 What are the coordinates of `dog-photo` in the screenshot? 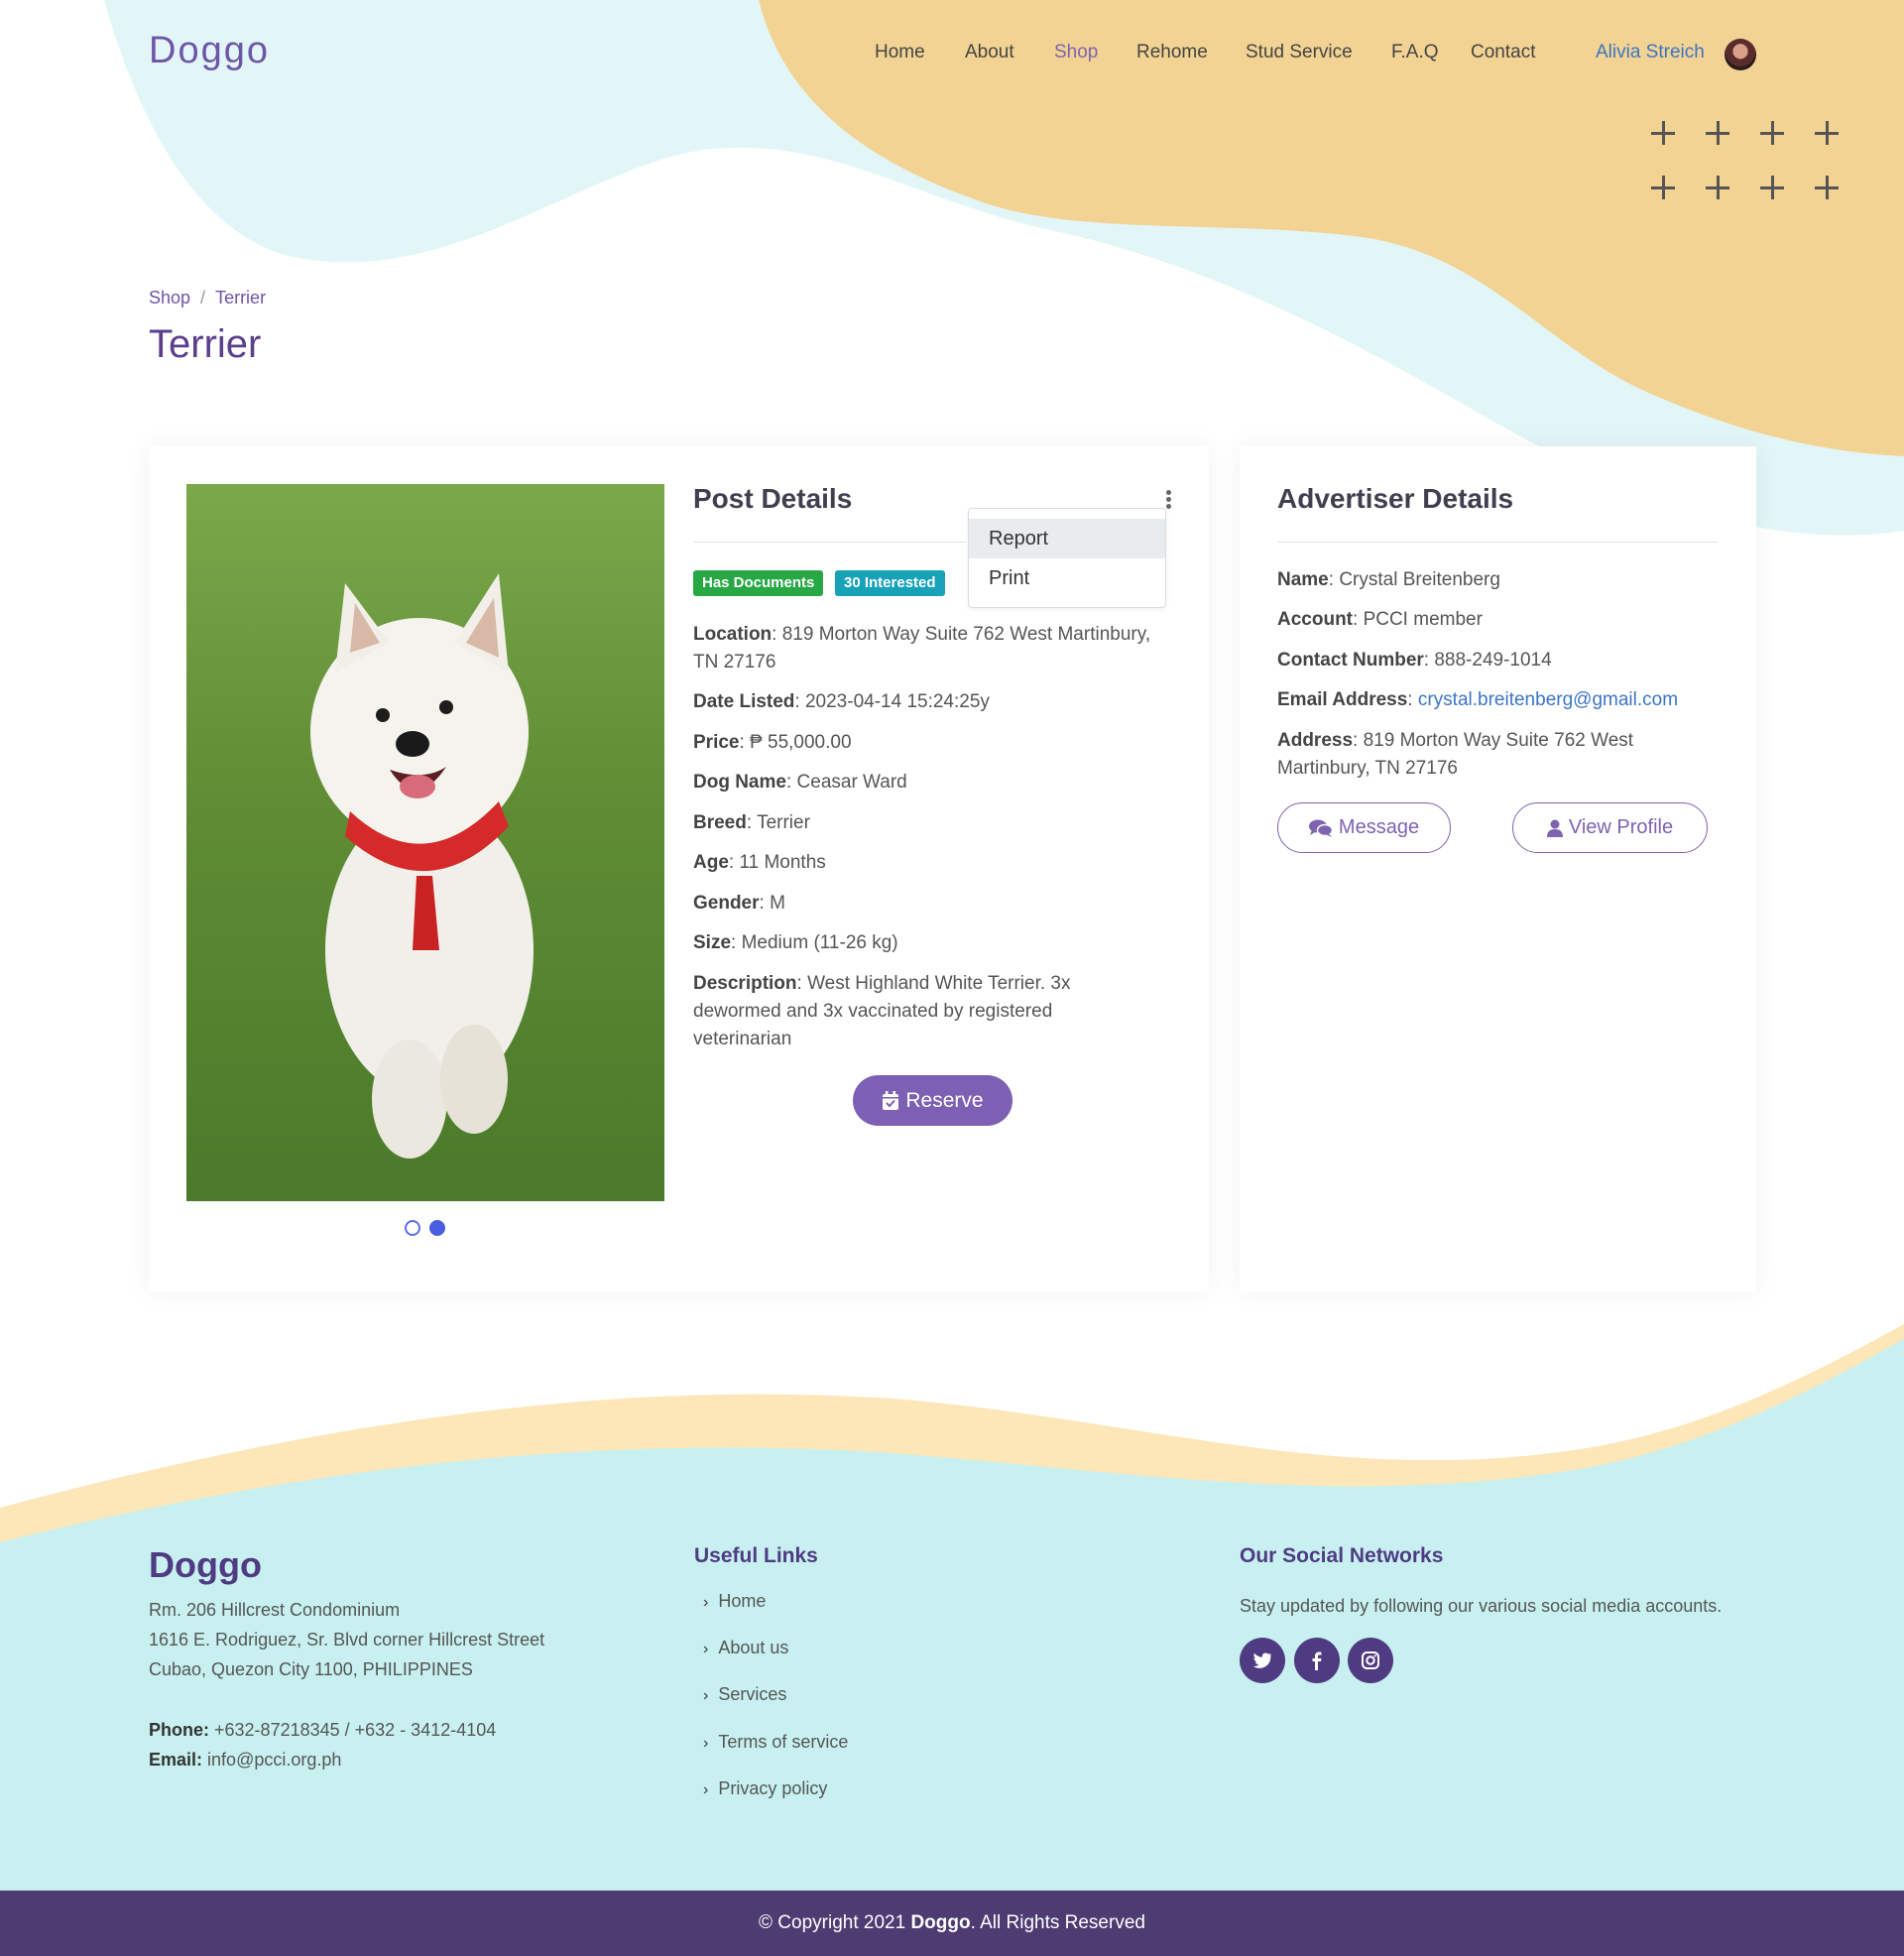 It's located at (425, 842).